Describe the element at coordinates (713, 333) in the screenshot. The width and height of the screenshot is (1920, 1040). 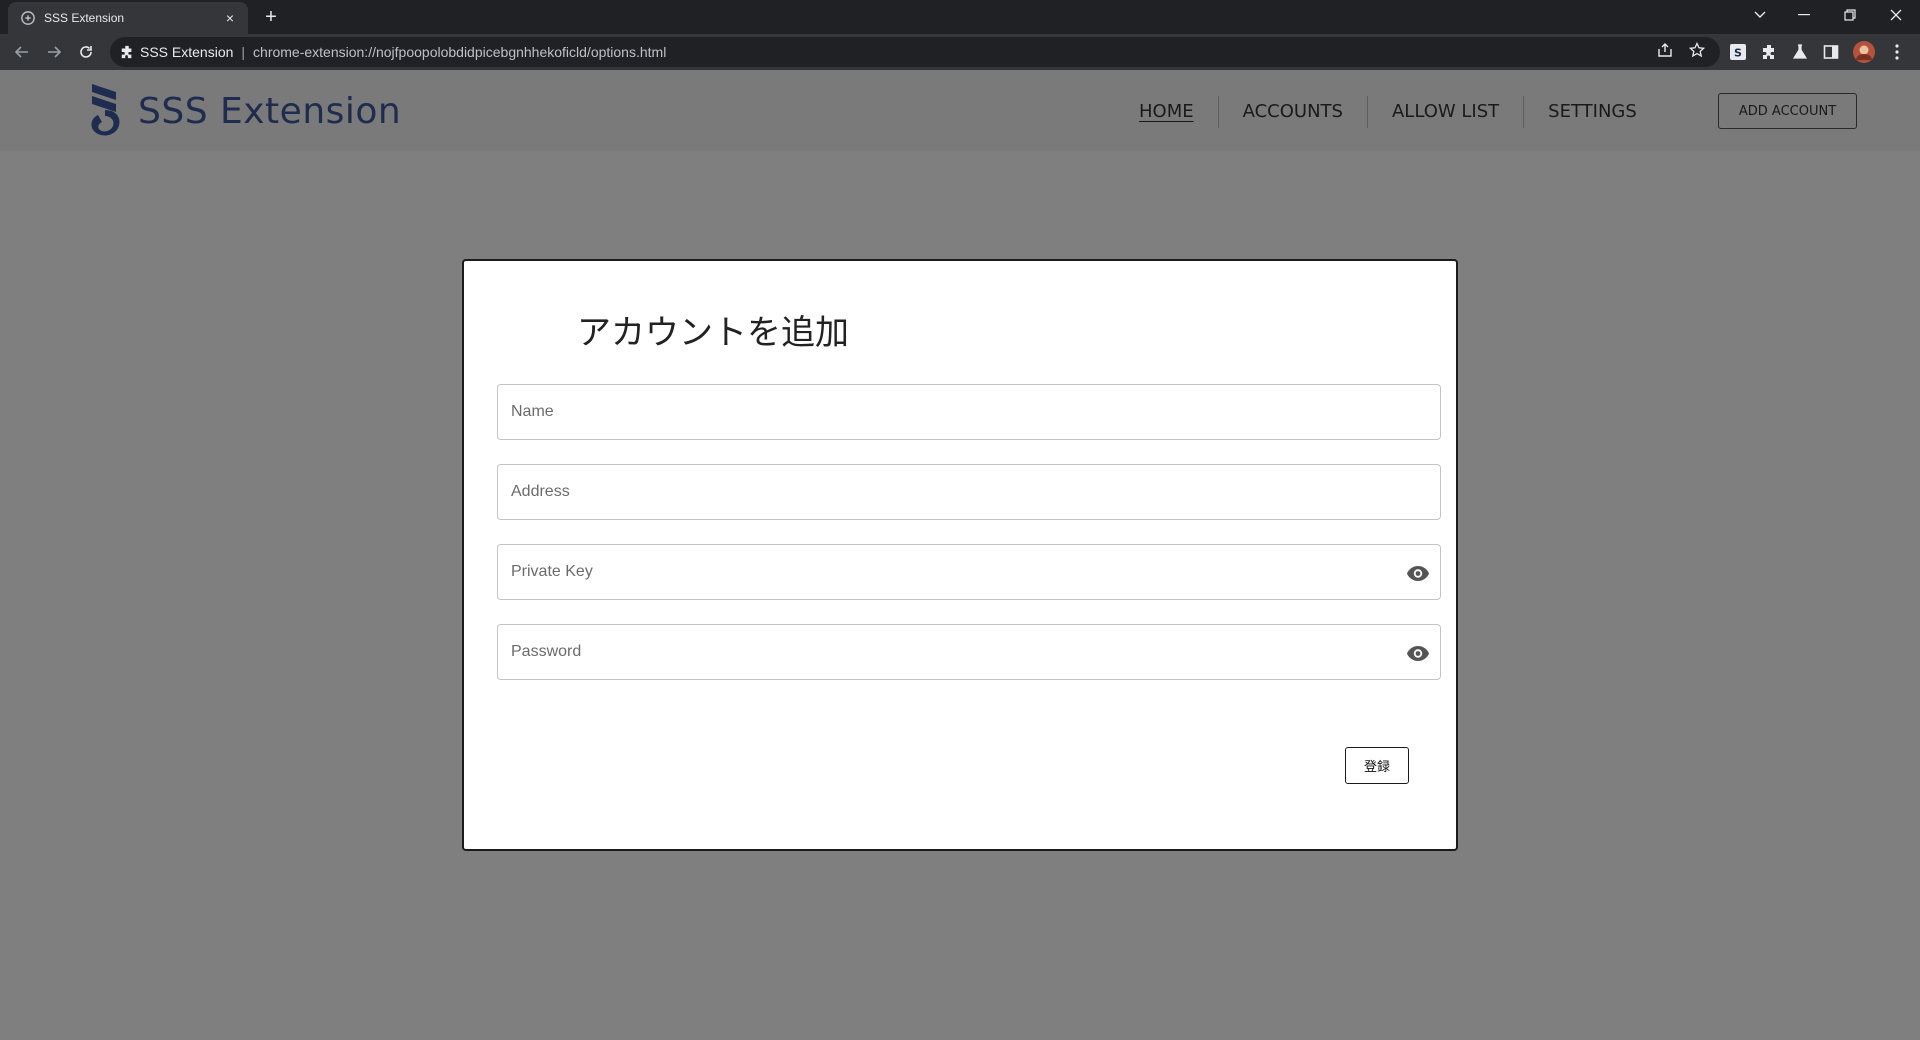
I see `dialog-title: アカウントを追加` at that location.